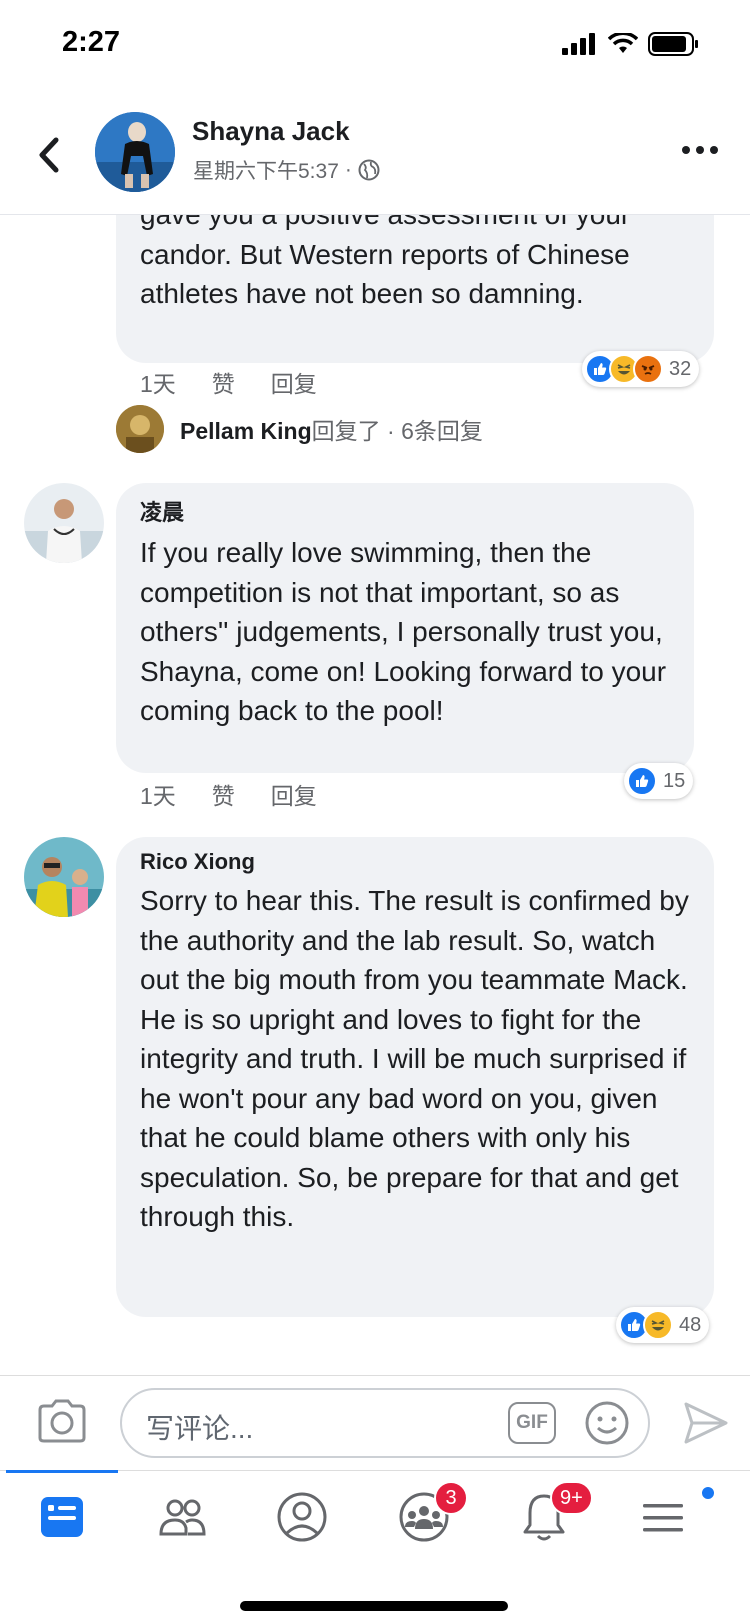 This screenshot has width=750, height=1624. I want to click on reaction-count: 15, so click(674, 780).